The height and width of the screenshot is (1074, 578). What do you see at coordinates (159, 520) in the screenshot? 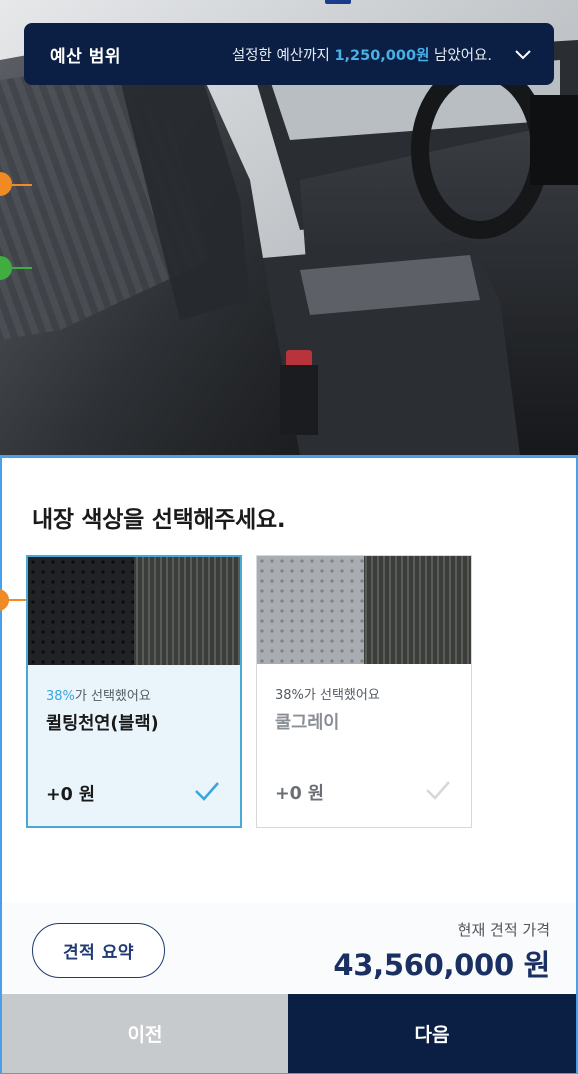
I see `section-title: 내장 색상을 선택해주세요.` at bounding box center [159, 520].